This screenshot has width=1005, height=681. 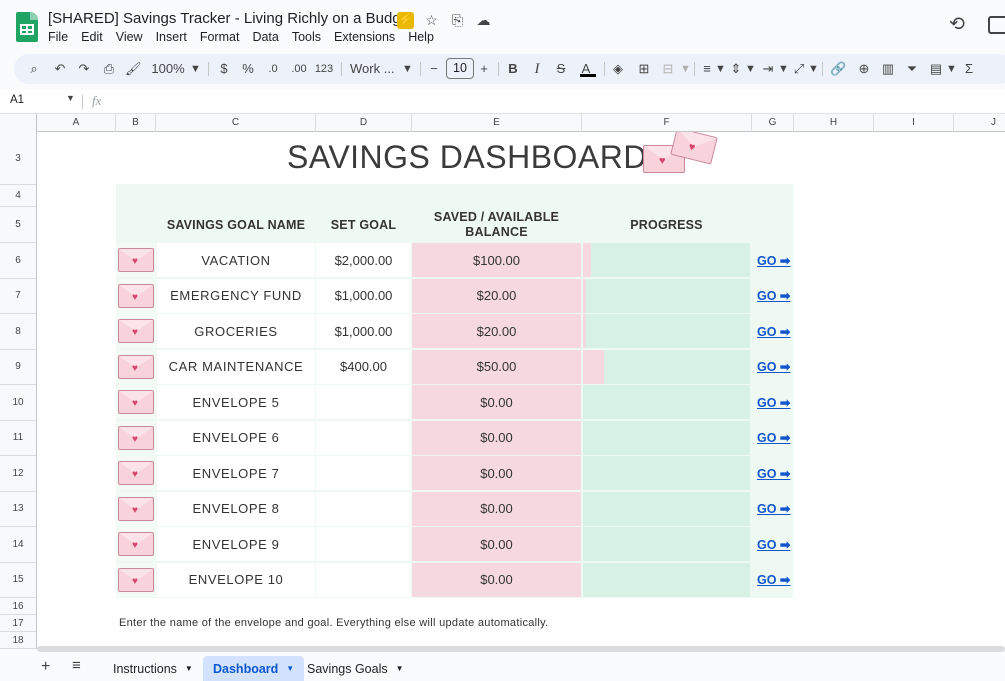 I want to click on column-header-b: B, so click(x=136, y=123).